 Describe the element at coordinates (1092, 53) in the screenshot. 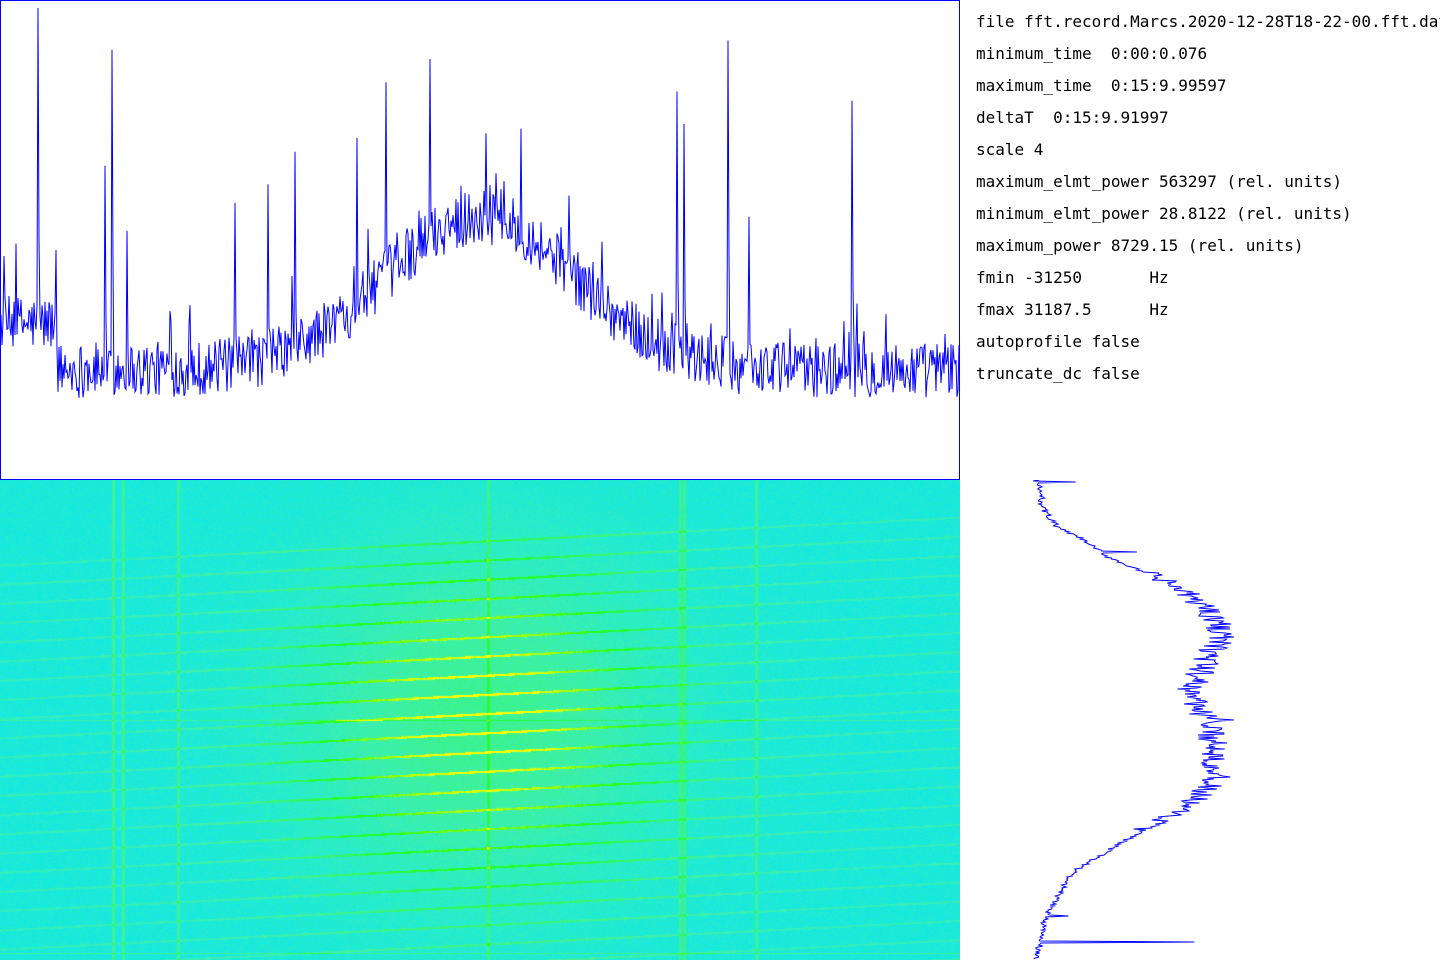

I see `info-minimum-time: minimum_time 0:00:0.076` at that location.